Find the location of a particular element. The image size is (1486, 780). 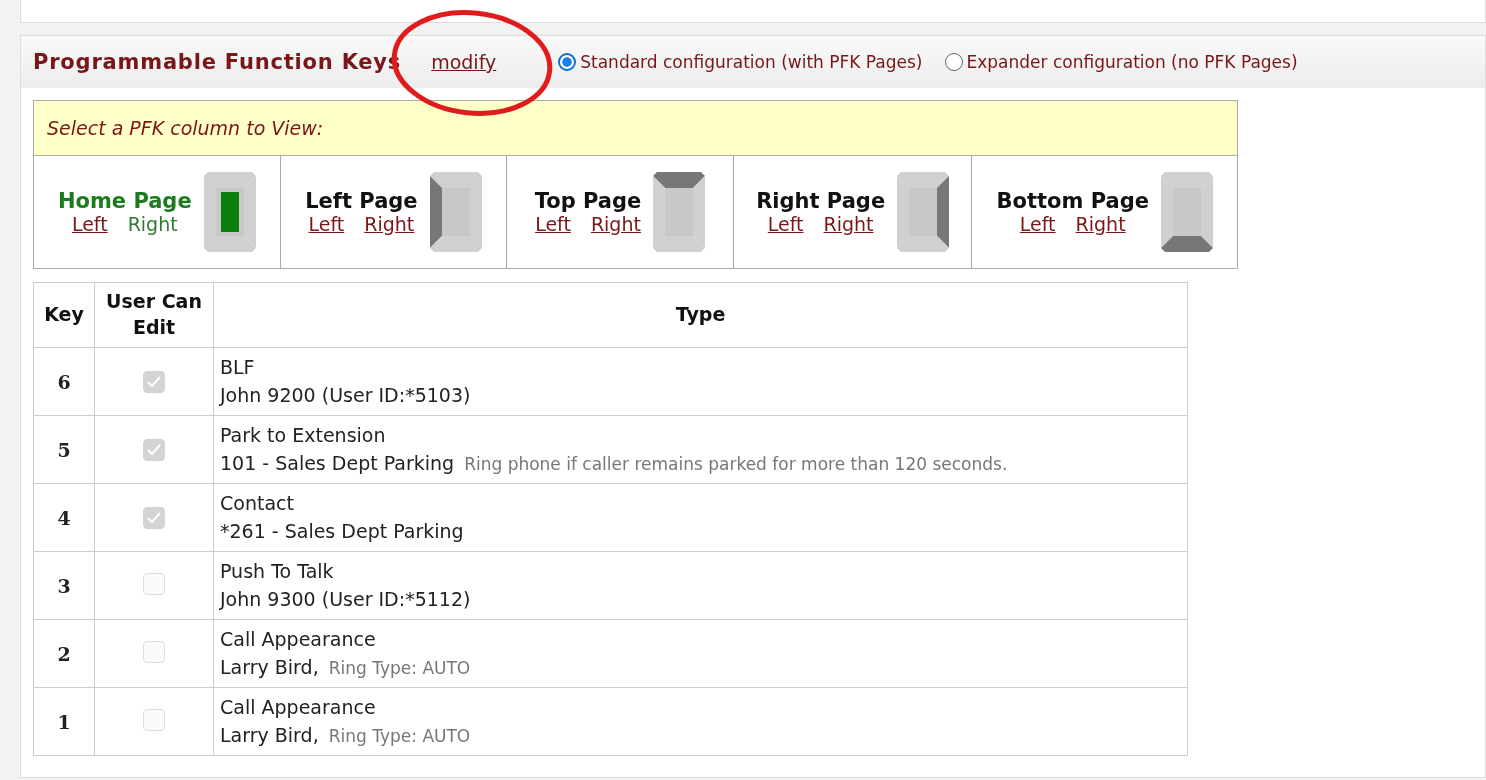

key-detail: John 9200 (User ID:*5103) is located at coordinates (345, 394).